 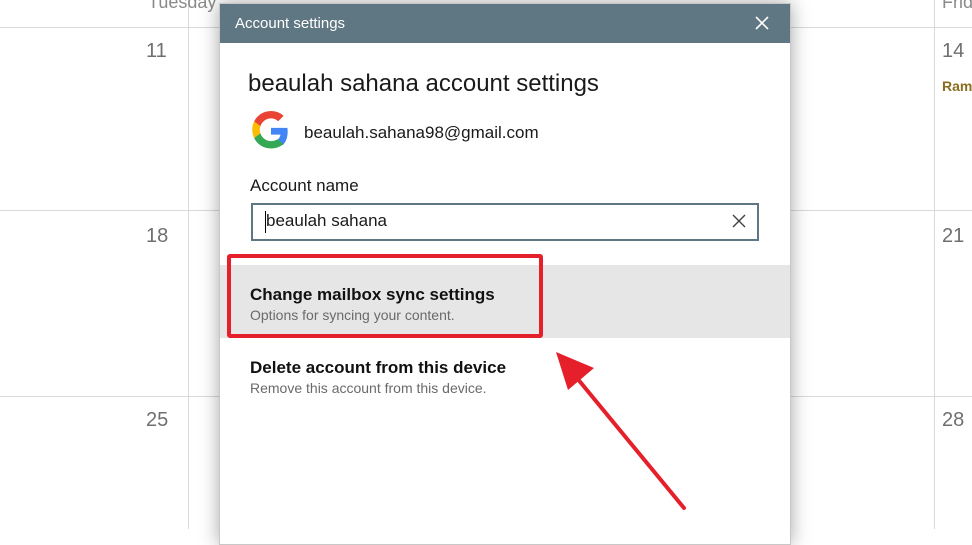 What do you see at coordinates (290, 23) in the screenshot?
I see `dialog-title: Account settings` at bounding box center [290, 23].